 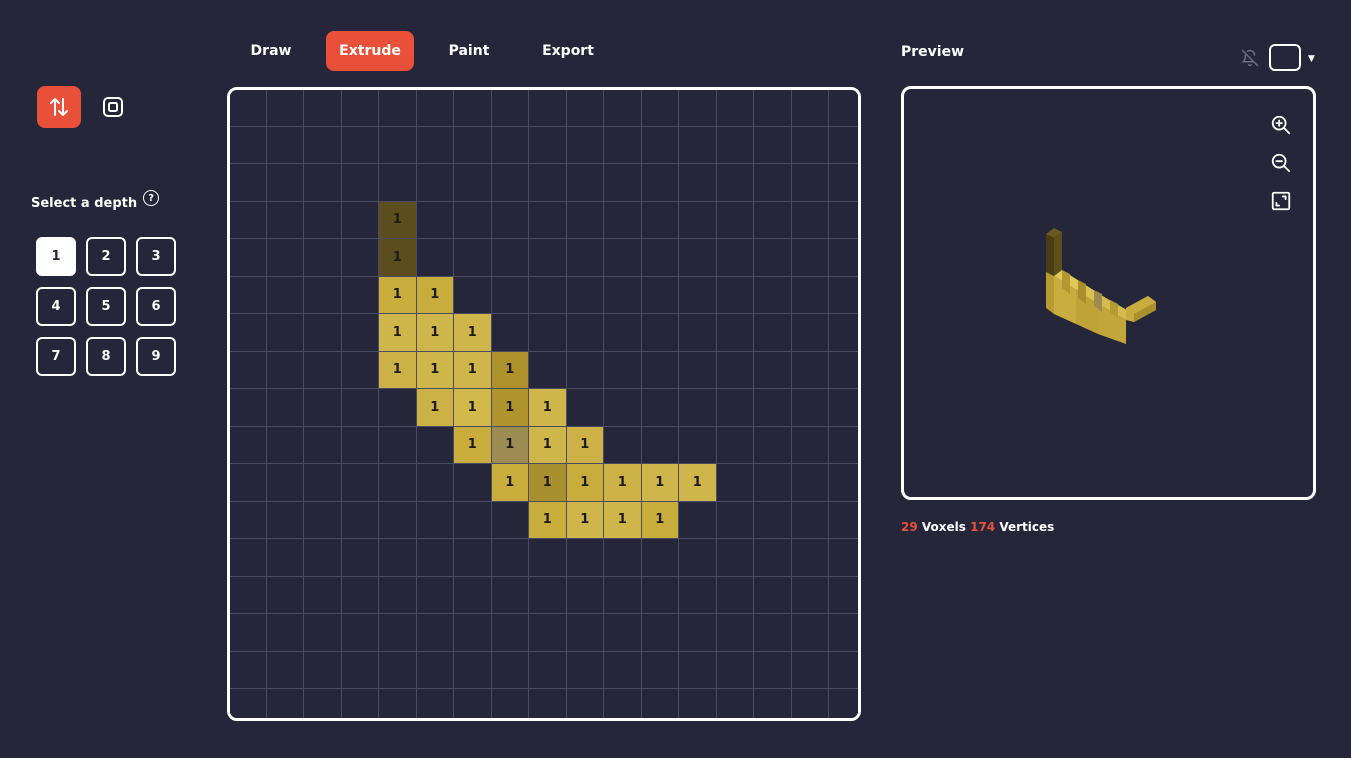 I want to click on zoom-in-icon, so click(x=1281, y=125).